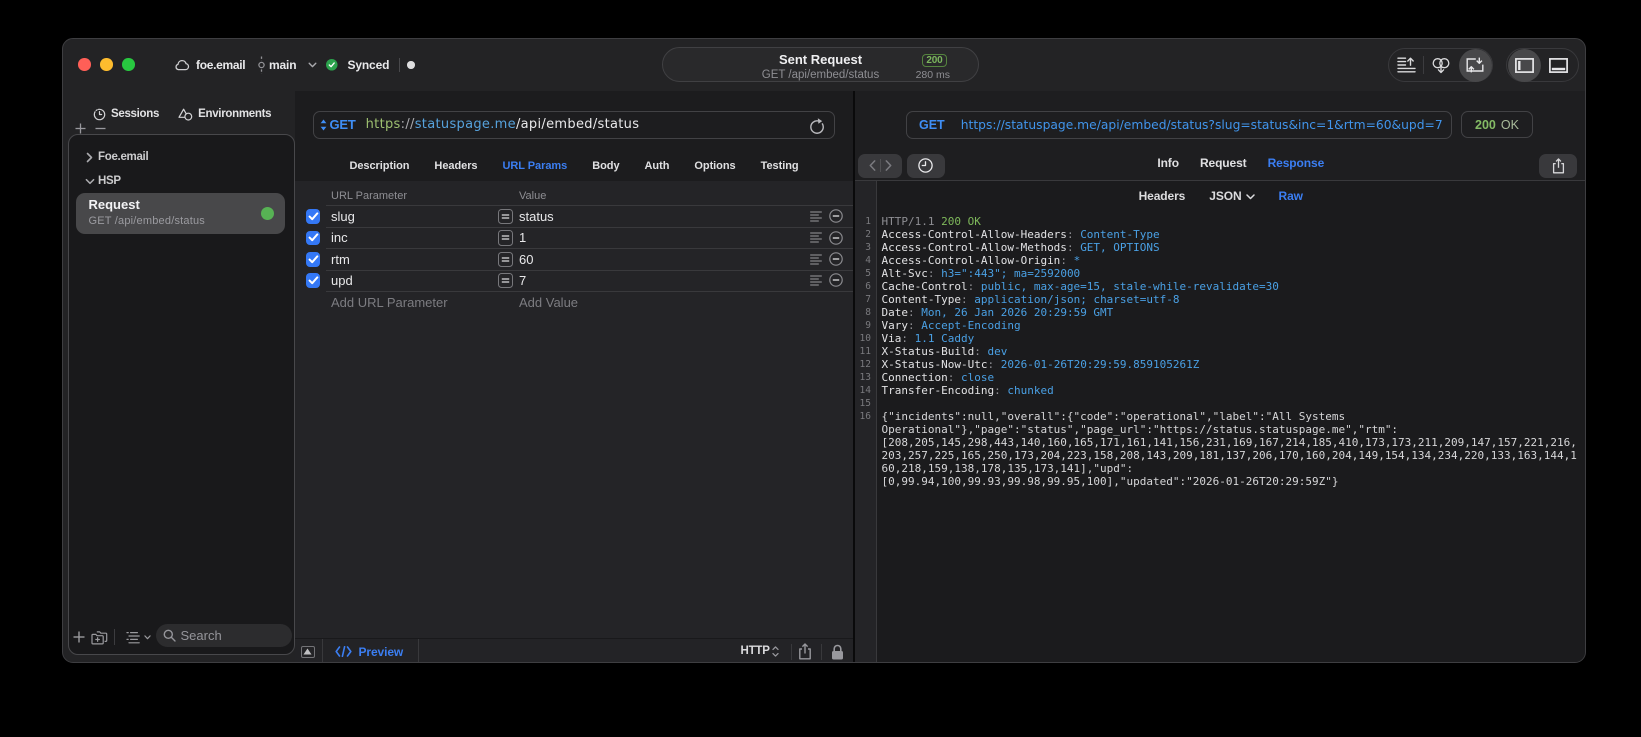 Image resolution: width=1641 pixels, height=737 pixels. Describe the element at coordinates (536, 216) in the screenshot. I see `param-value: status` at that location.